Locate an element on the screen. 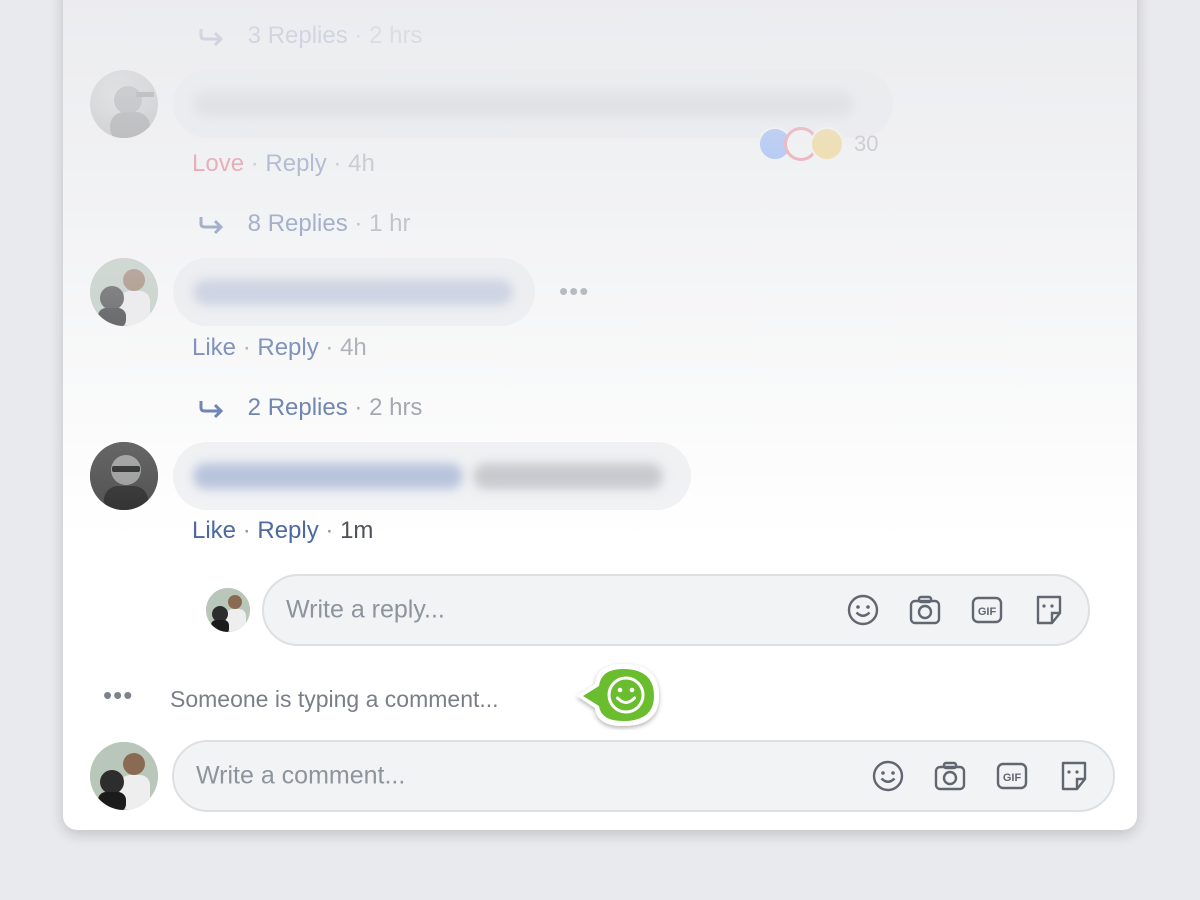  smiley-callout-badge-icon is located at coordinates (618, 695).